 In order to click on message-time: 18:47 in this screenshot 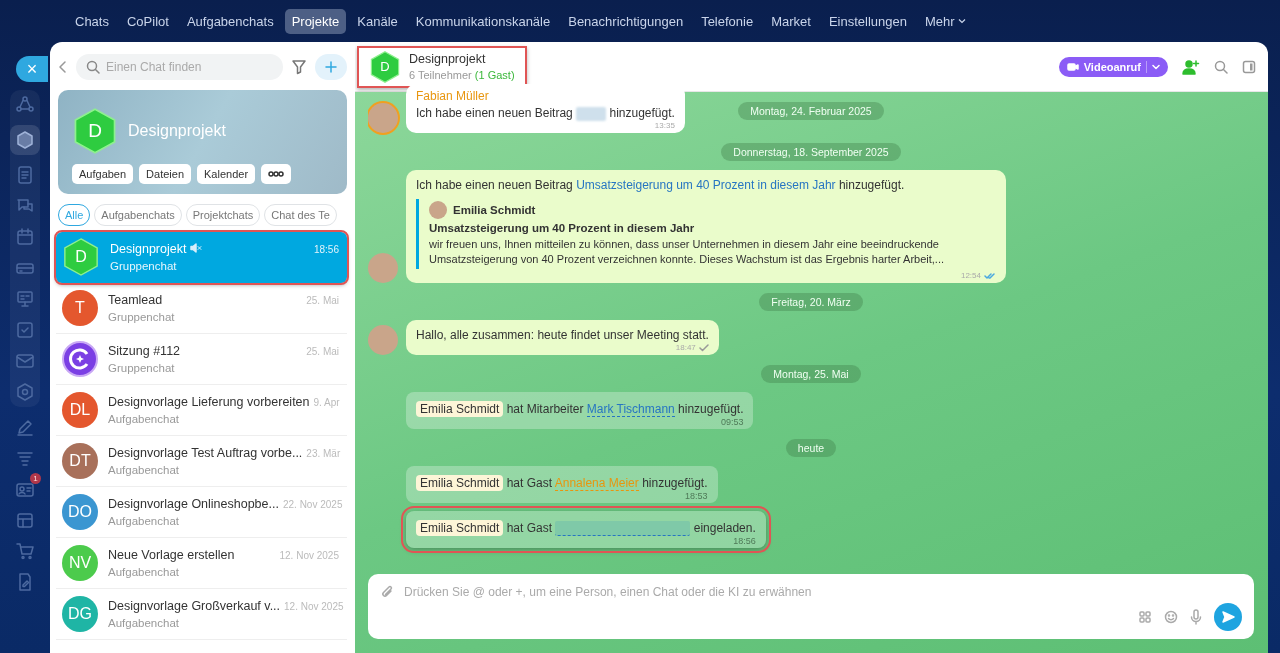, I will do `click(685, 347)`.